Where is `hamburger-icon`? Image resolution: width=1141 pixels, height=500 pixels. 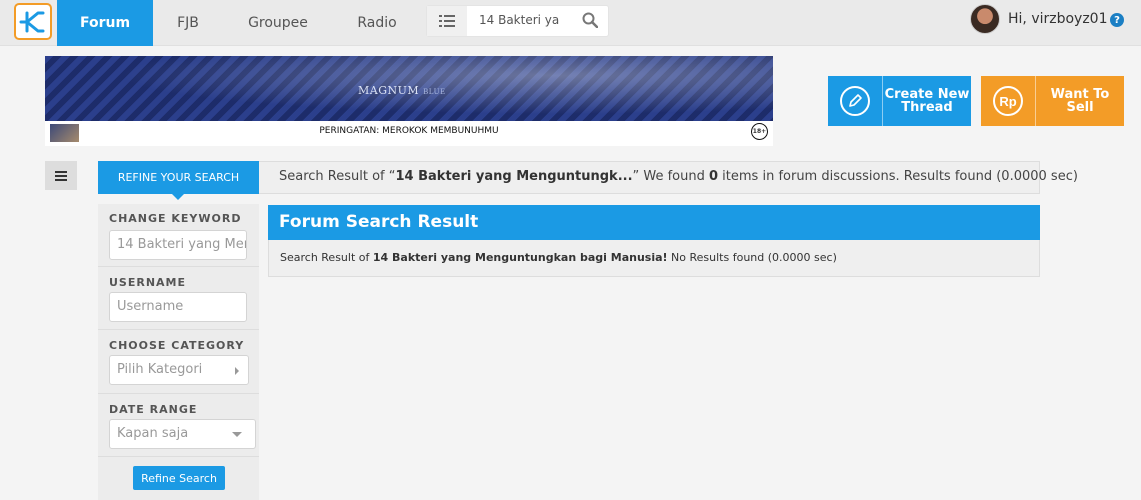 hamburger-icon is located at coordinates (61, 175).